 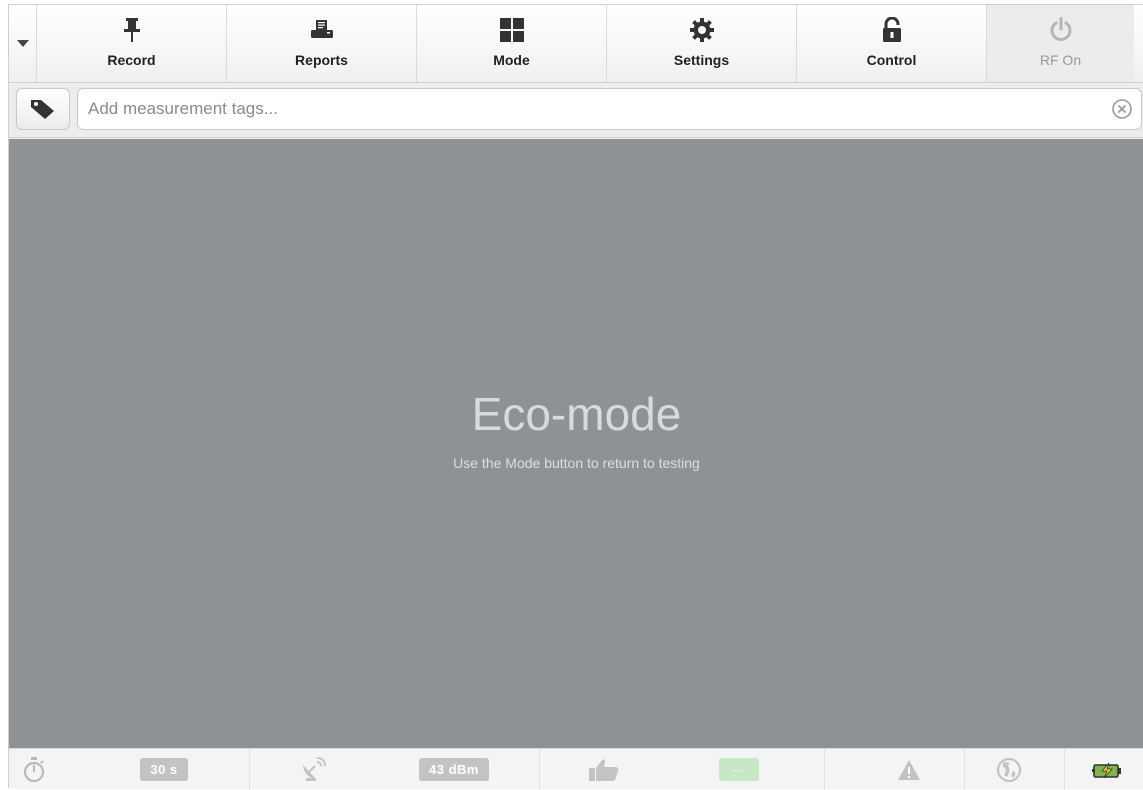 I want to click on settings-button: Settings, so click(x=702, y=43).